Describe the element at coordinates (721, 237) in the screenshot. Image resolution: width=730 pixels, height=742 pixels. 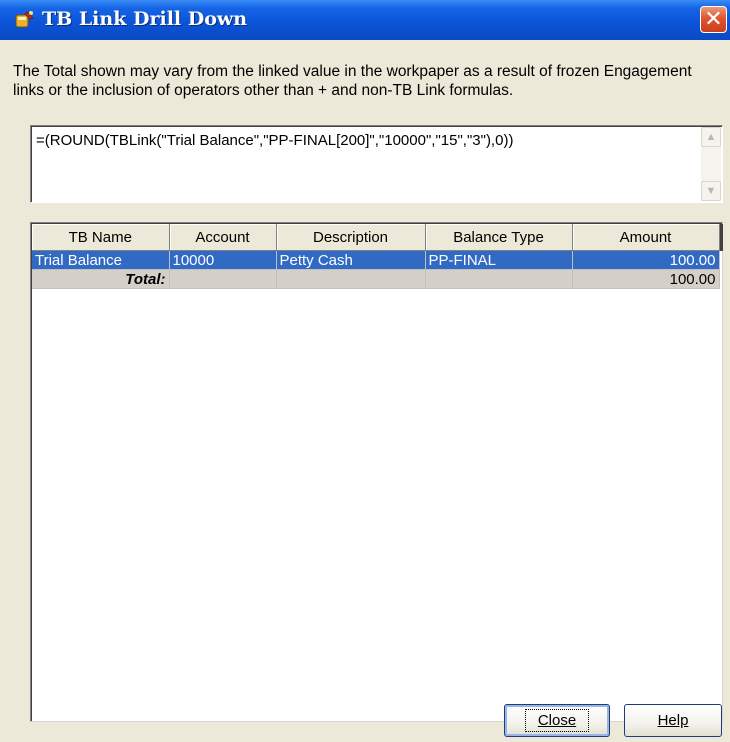
I see `header-divider` at that location.